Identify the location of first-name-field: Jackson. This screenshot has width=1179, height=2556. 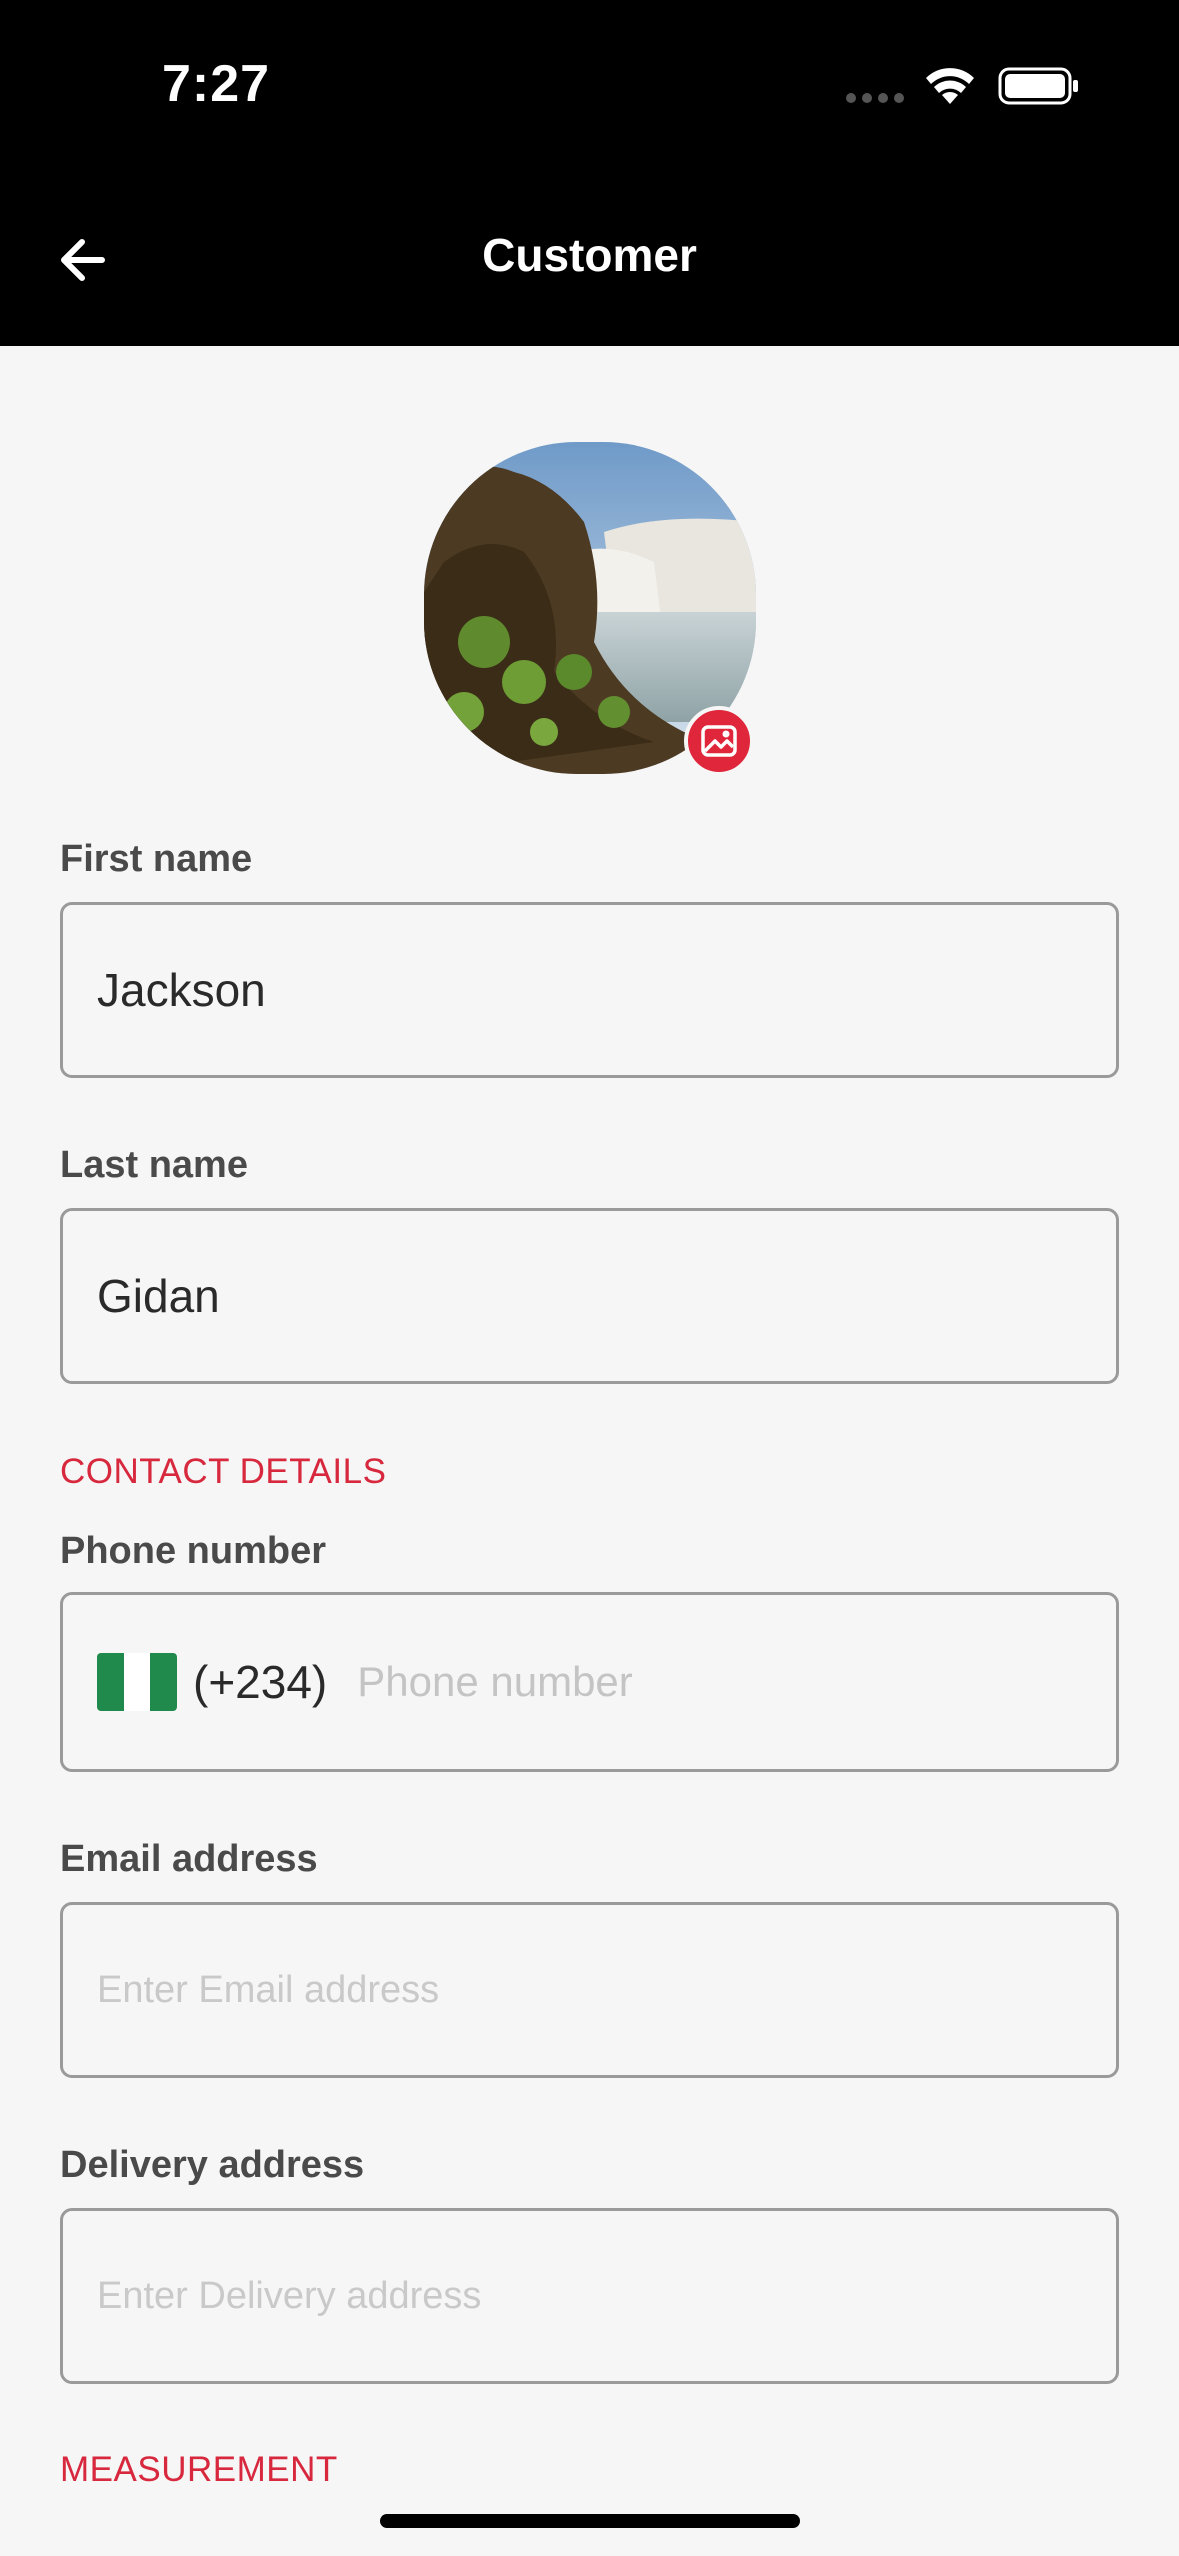
(589, 990).